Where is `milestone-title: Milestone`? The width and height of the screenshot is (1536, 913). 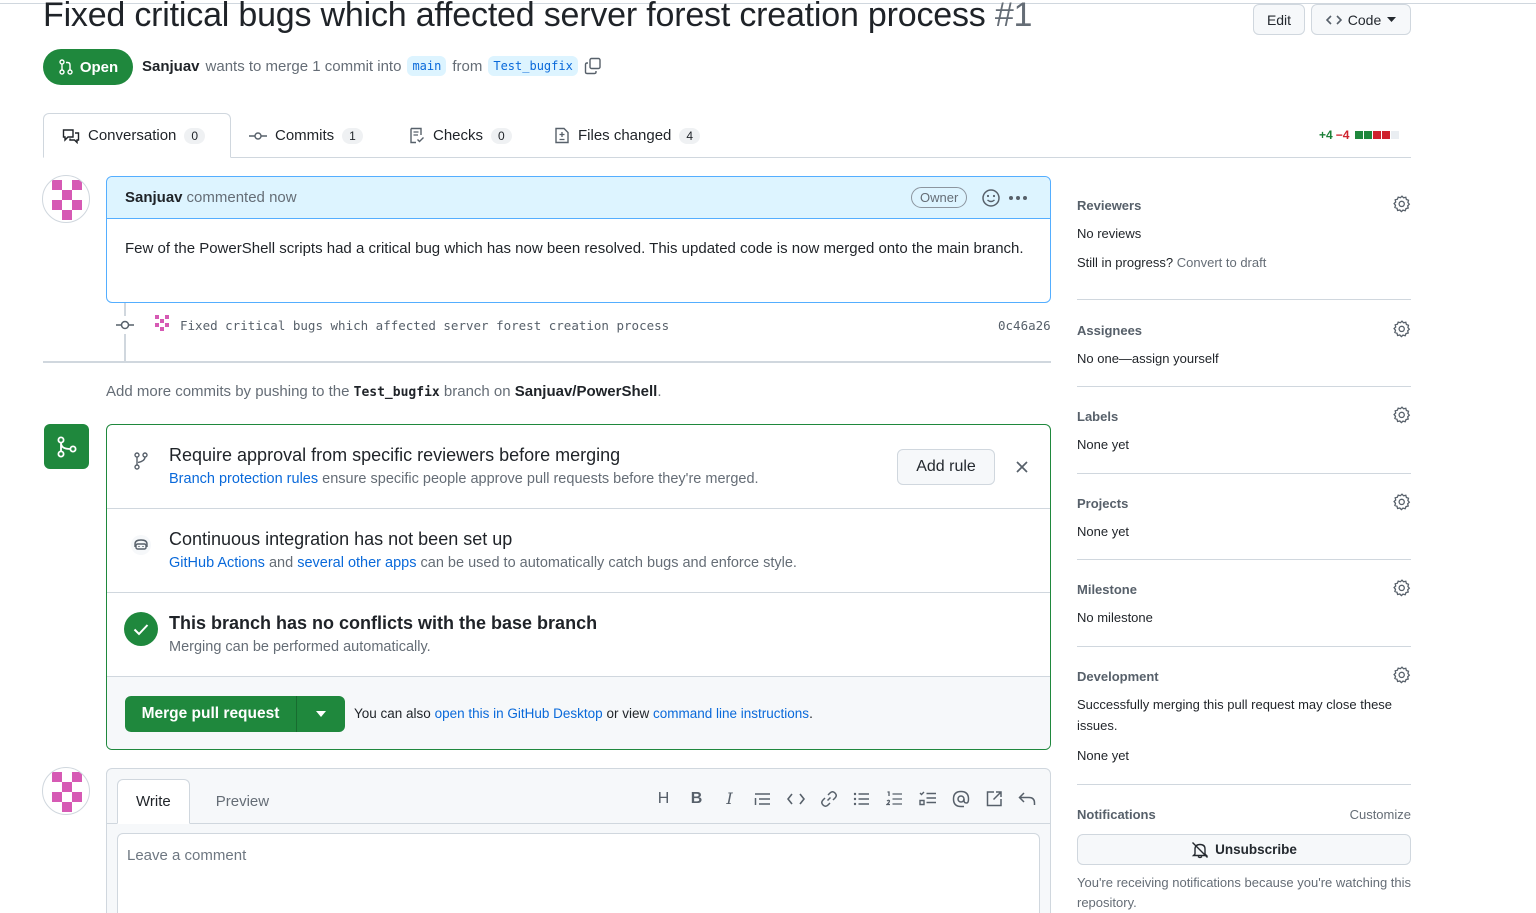 milestone-title: Milestone is located at coordinates (1244, 589).